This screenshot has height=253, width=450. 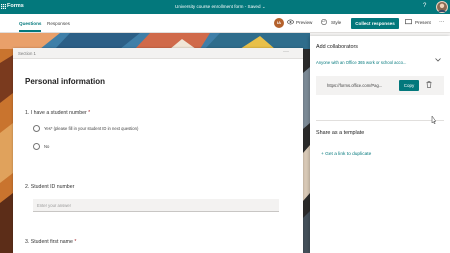 I want to click on get-link-label: Get a link to duplicate, so click(x=348, y=154).